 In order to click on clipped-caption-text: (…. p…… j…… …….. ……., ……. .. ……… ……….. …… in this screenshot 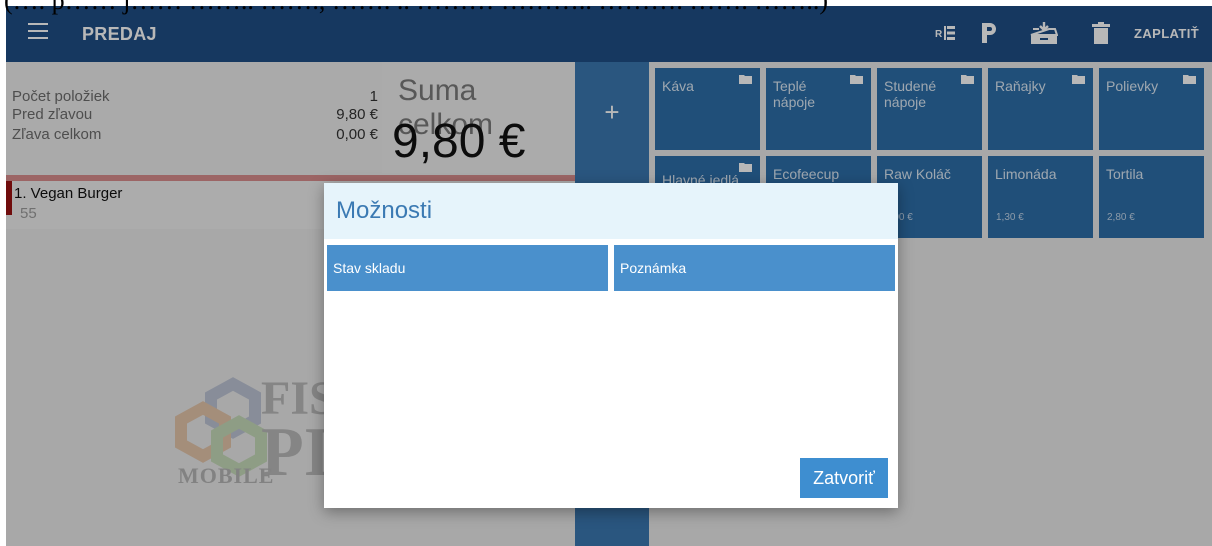, I will do `click(416, 7)`.